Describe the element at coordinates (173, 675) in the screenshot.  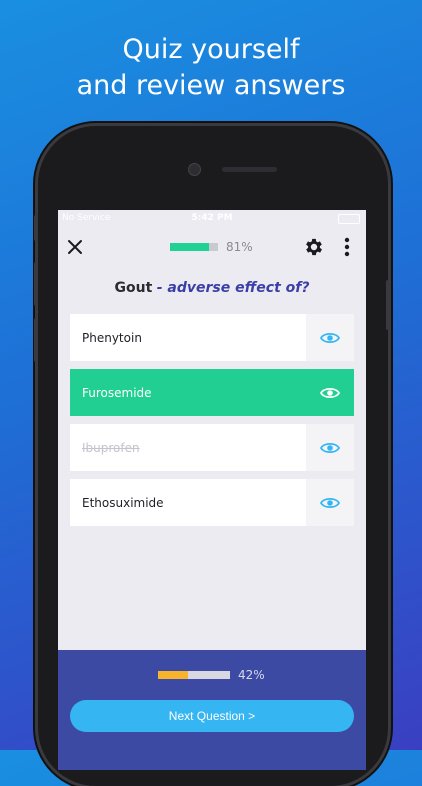
I see `session-progress-fill` at that location.